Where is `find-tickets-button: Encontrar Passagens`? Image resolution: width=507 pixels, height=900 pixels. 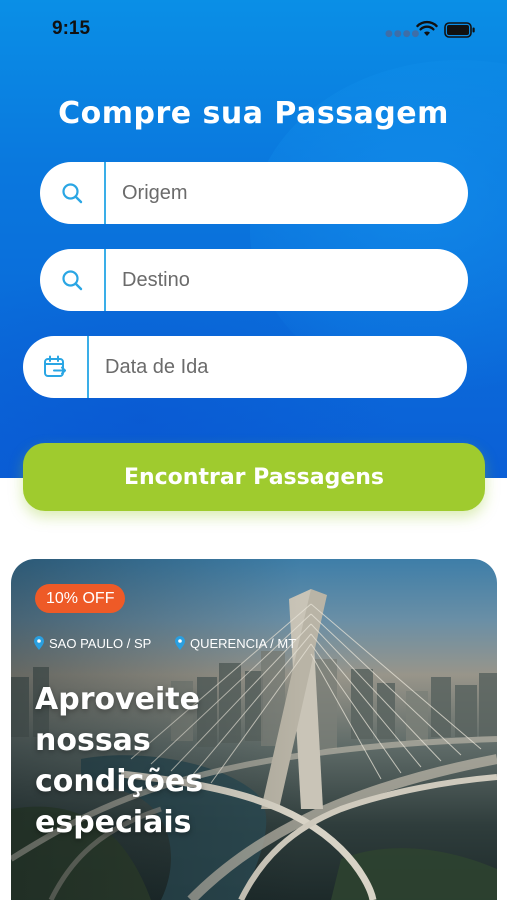 find-tickets-button: Encontrar Passagens is located at coordinates (254, 477).